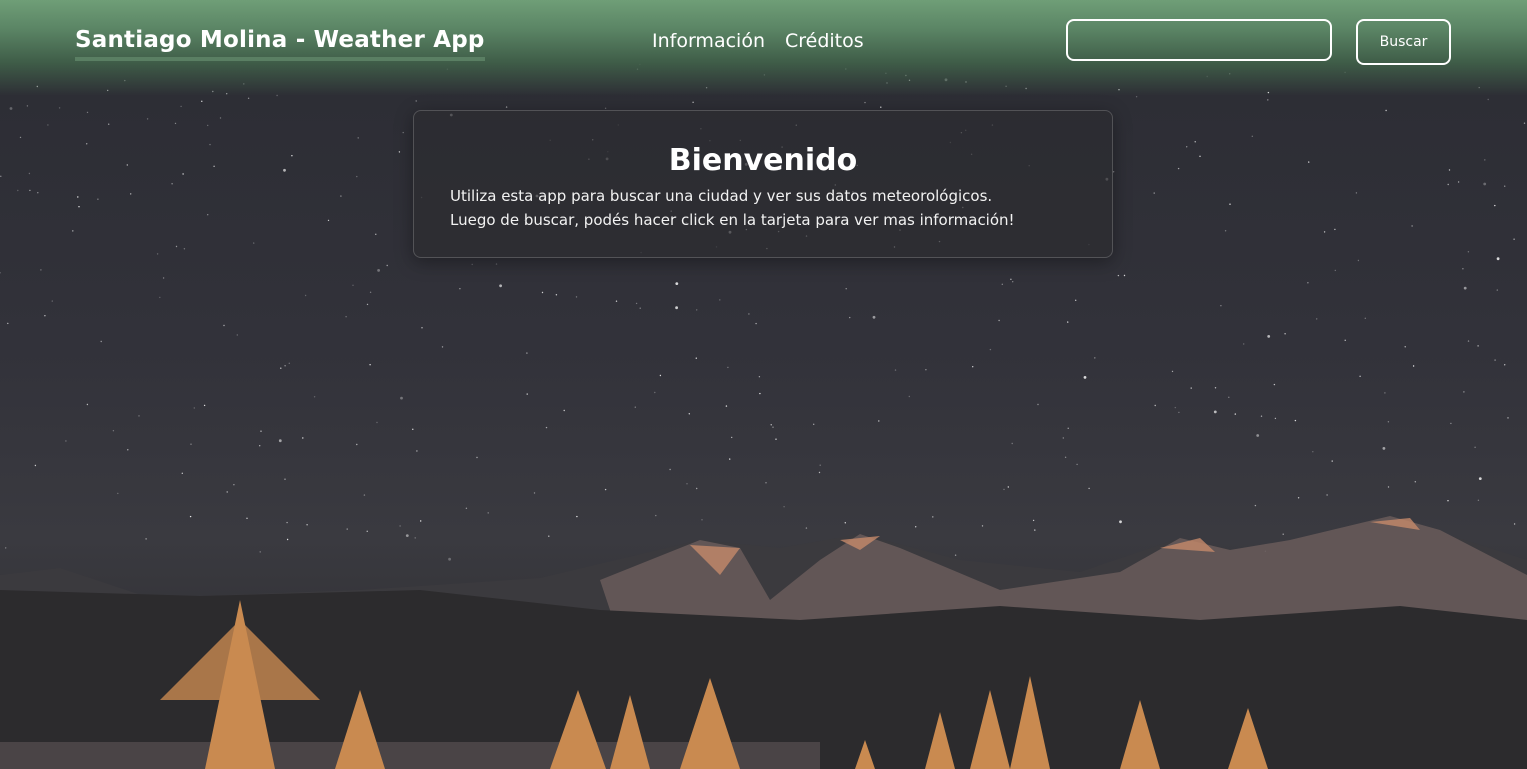 The image size is (1527, 769). What do you see at coordinates (1199, 40) in the screenshot?
I see `city-search-input` at bounding box center [1199, 40].